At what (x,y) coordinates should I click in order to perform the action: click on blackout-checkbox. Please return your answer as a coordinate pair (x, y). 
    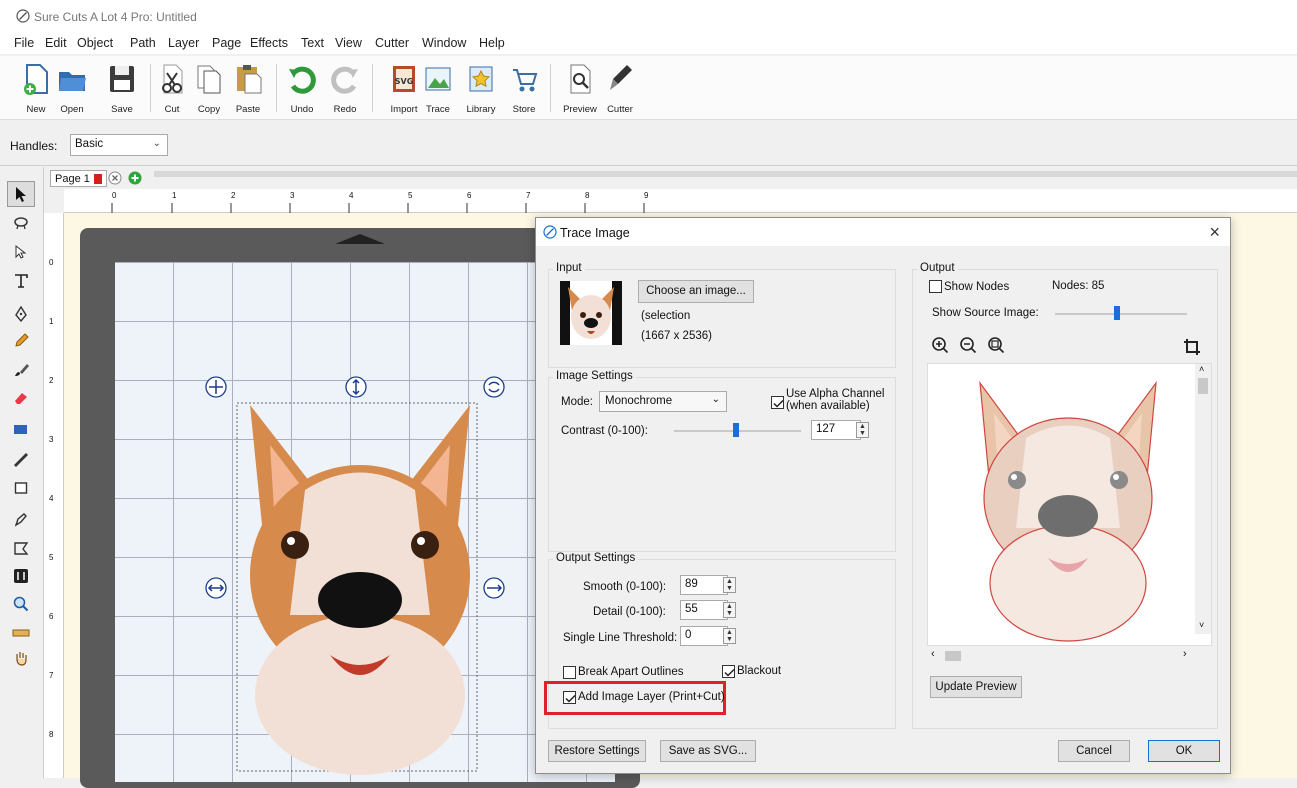
    Looking at the image, I should click on (728, 671).